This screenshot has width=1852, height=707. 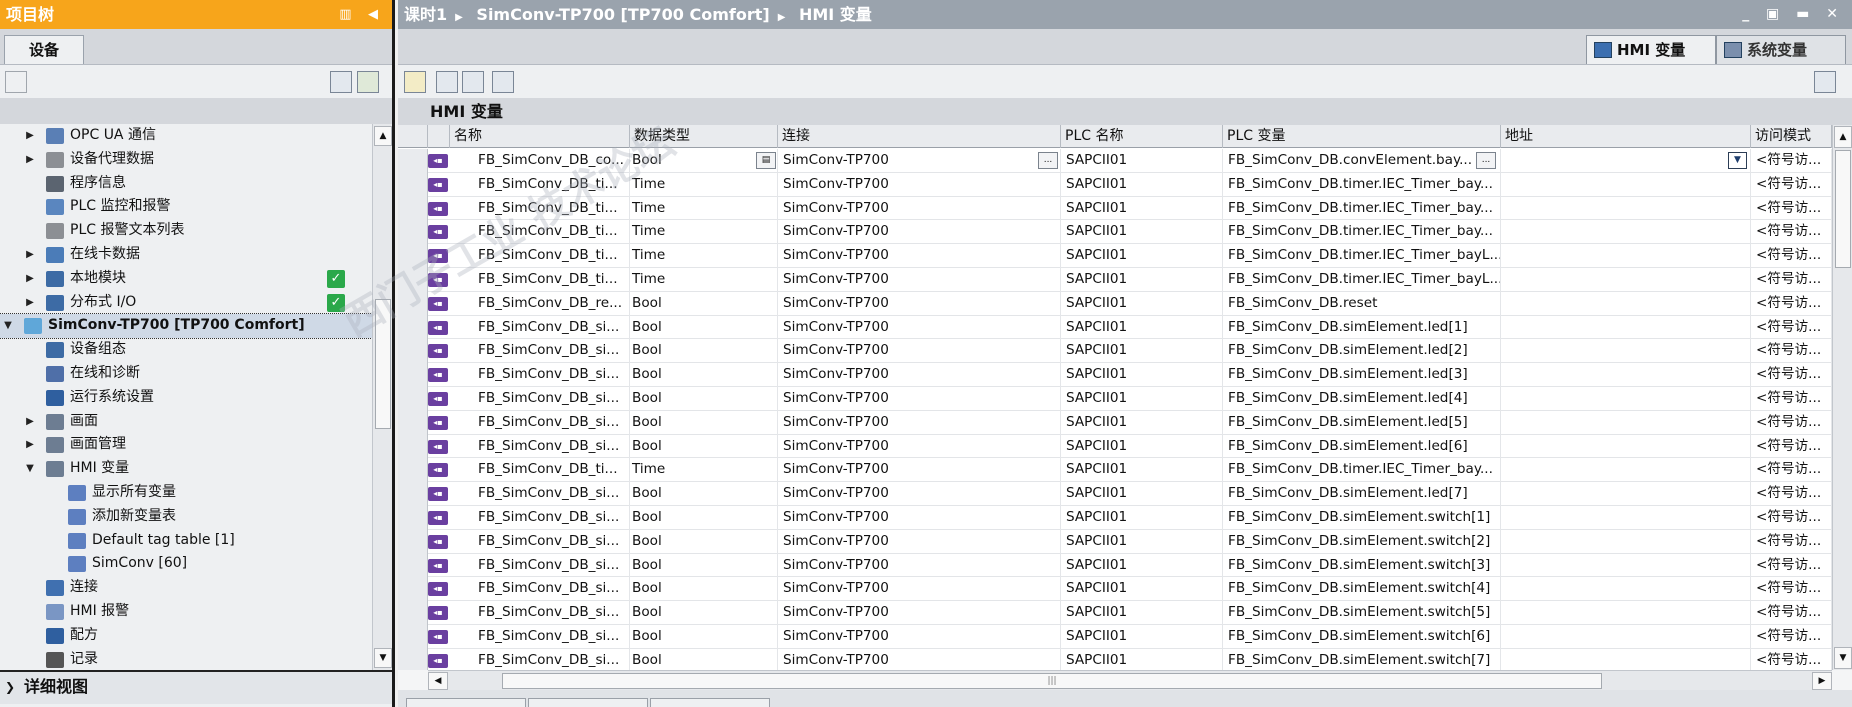 What do you see at coordinates (1791, 136) in the screenshot?
I see `column-header-access-mode: 访问模式` at bounding box center [1791, 136].